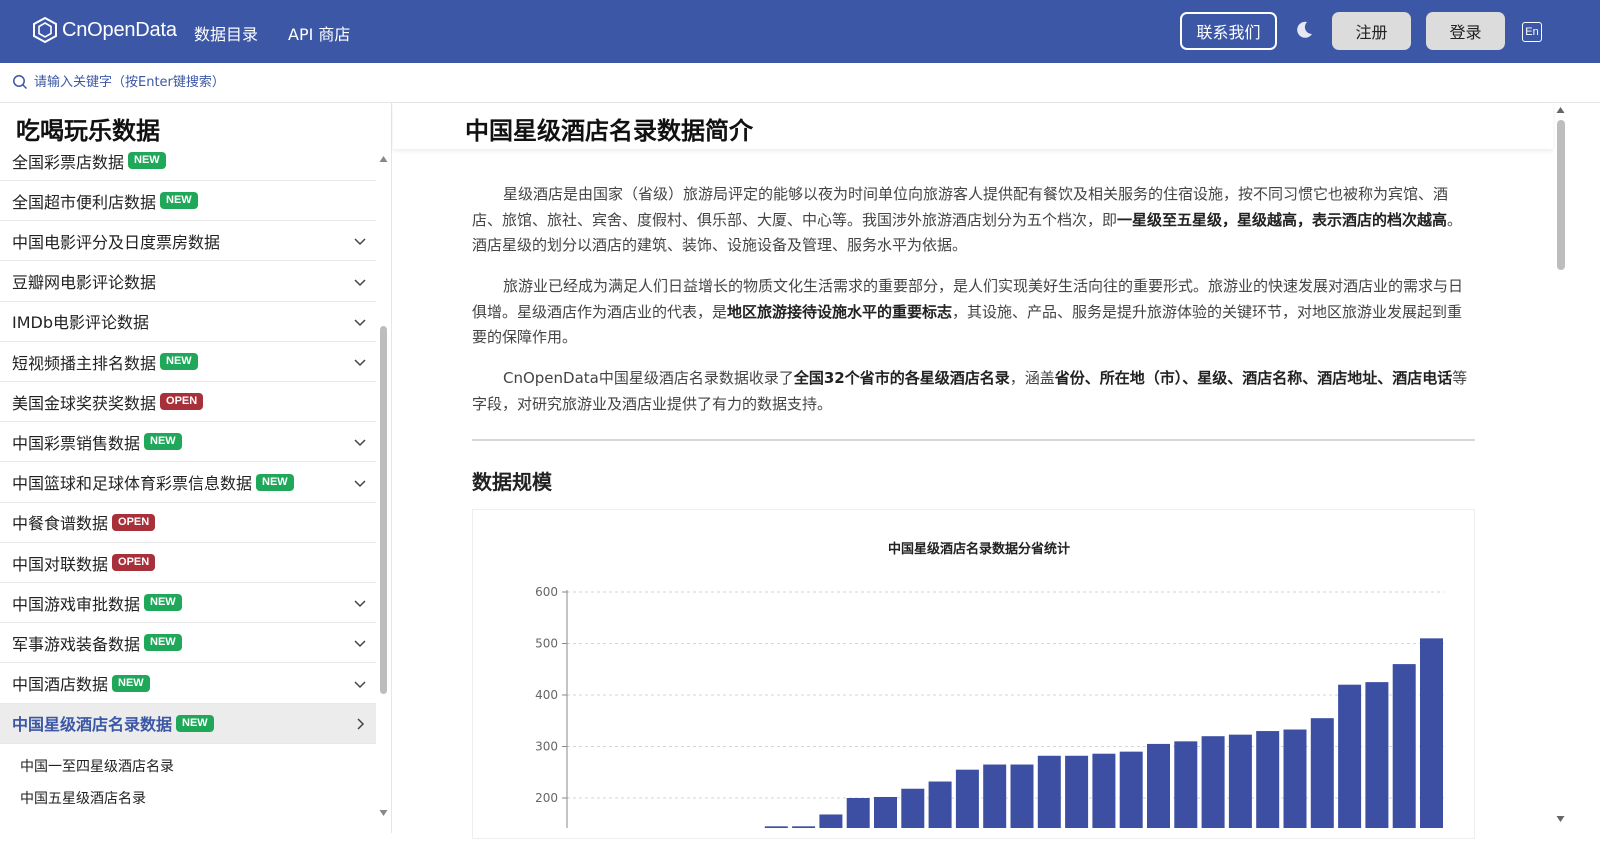  Describe the element at coordinates (1371, 31) in the screenshot. I see `register-button: 注册` at that location.